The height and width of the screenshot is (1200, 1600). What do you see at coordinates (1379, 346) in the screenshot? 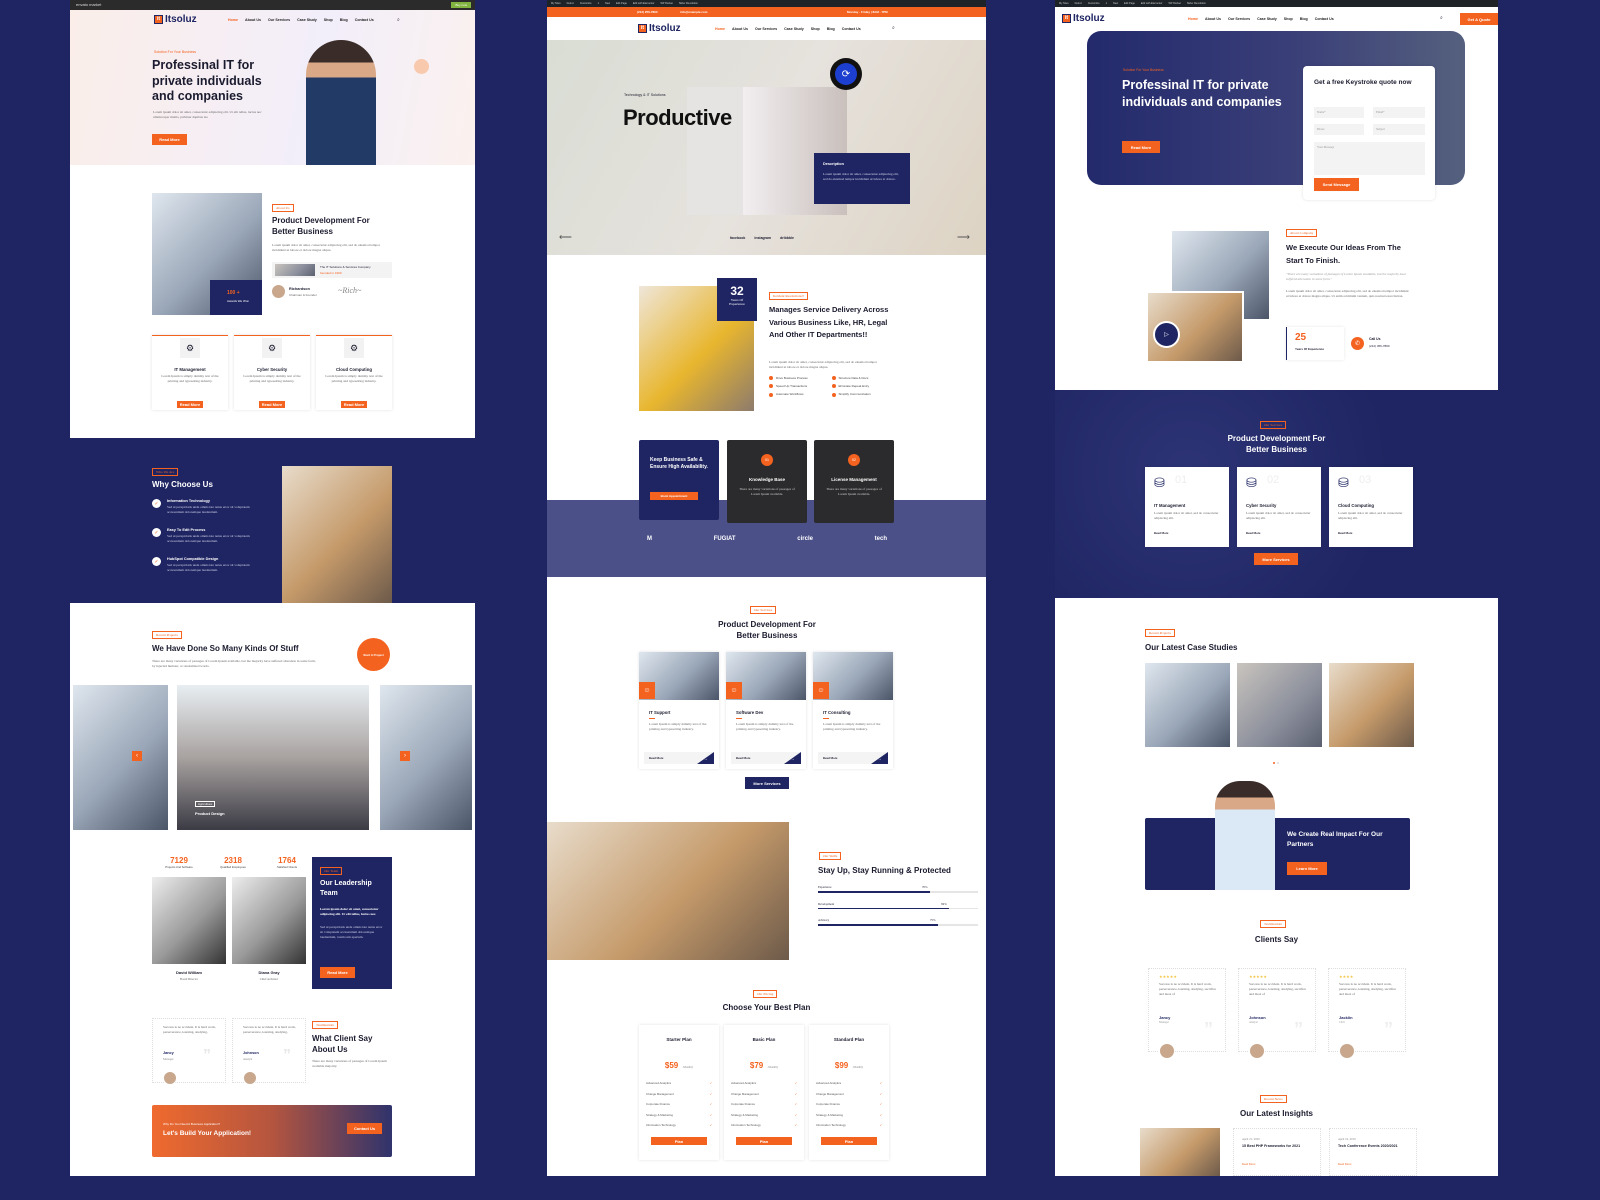
I see `call-us-phone: (212) 456-7890` at bounding box center [1379, 346].